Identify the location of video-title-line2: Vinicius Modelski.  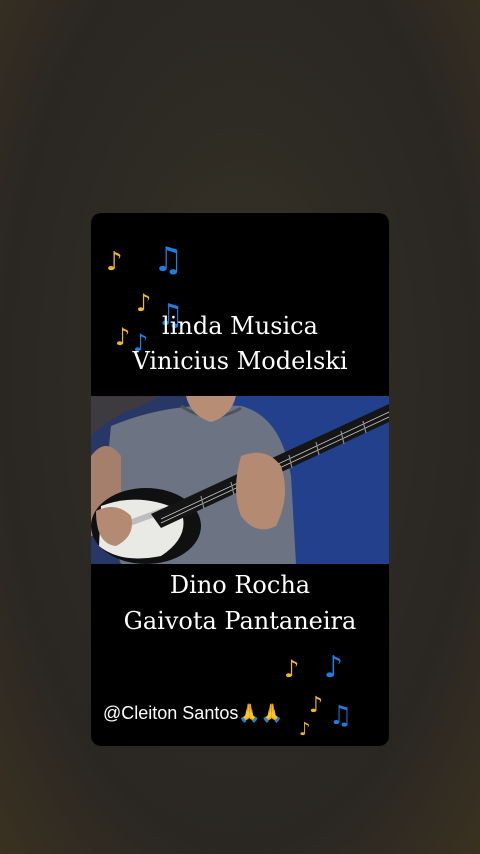
(240, 361).